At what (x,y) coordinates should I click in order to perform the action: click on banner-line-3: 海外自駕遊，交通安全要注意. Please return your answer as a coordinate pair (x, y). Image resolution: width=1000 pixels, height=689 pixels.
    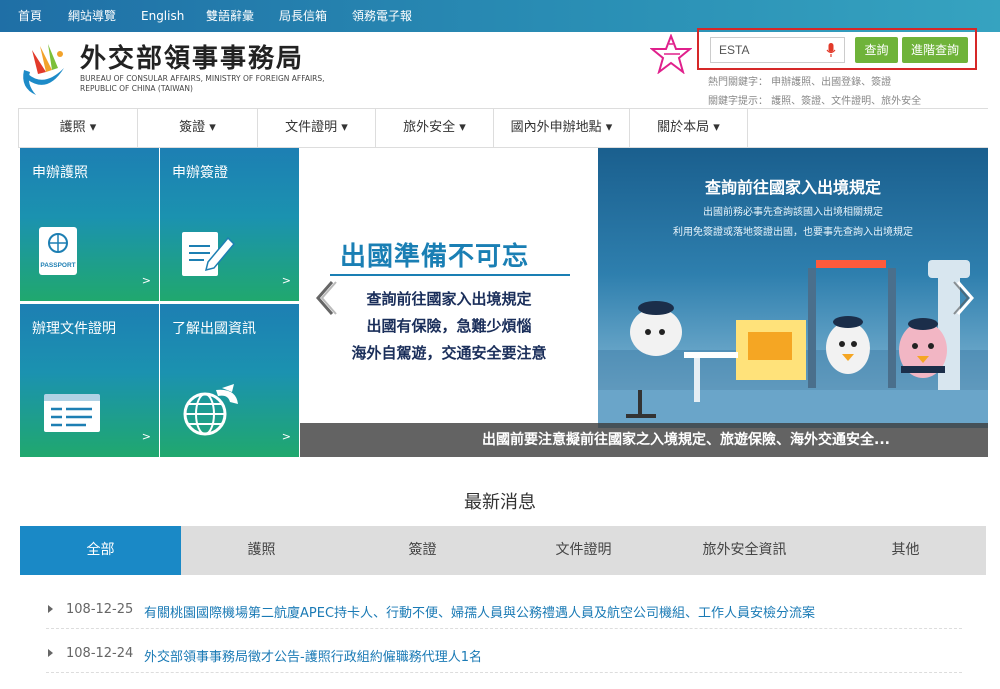
    Looking at the image, I should click on (449, 353).